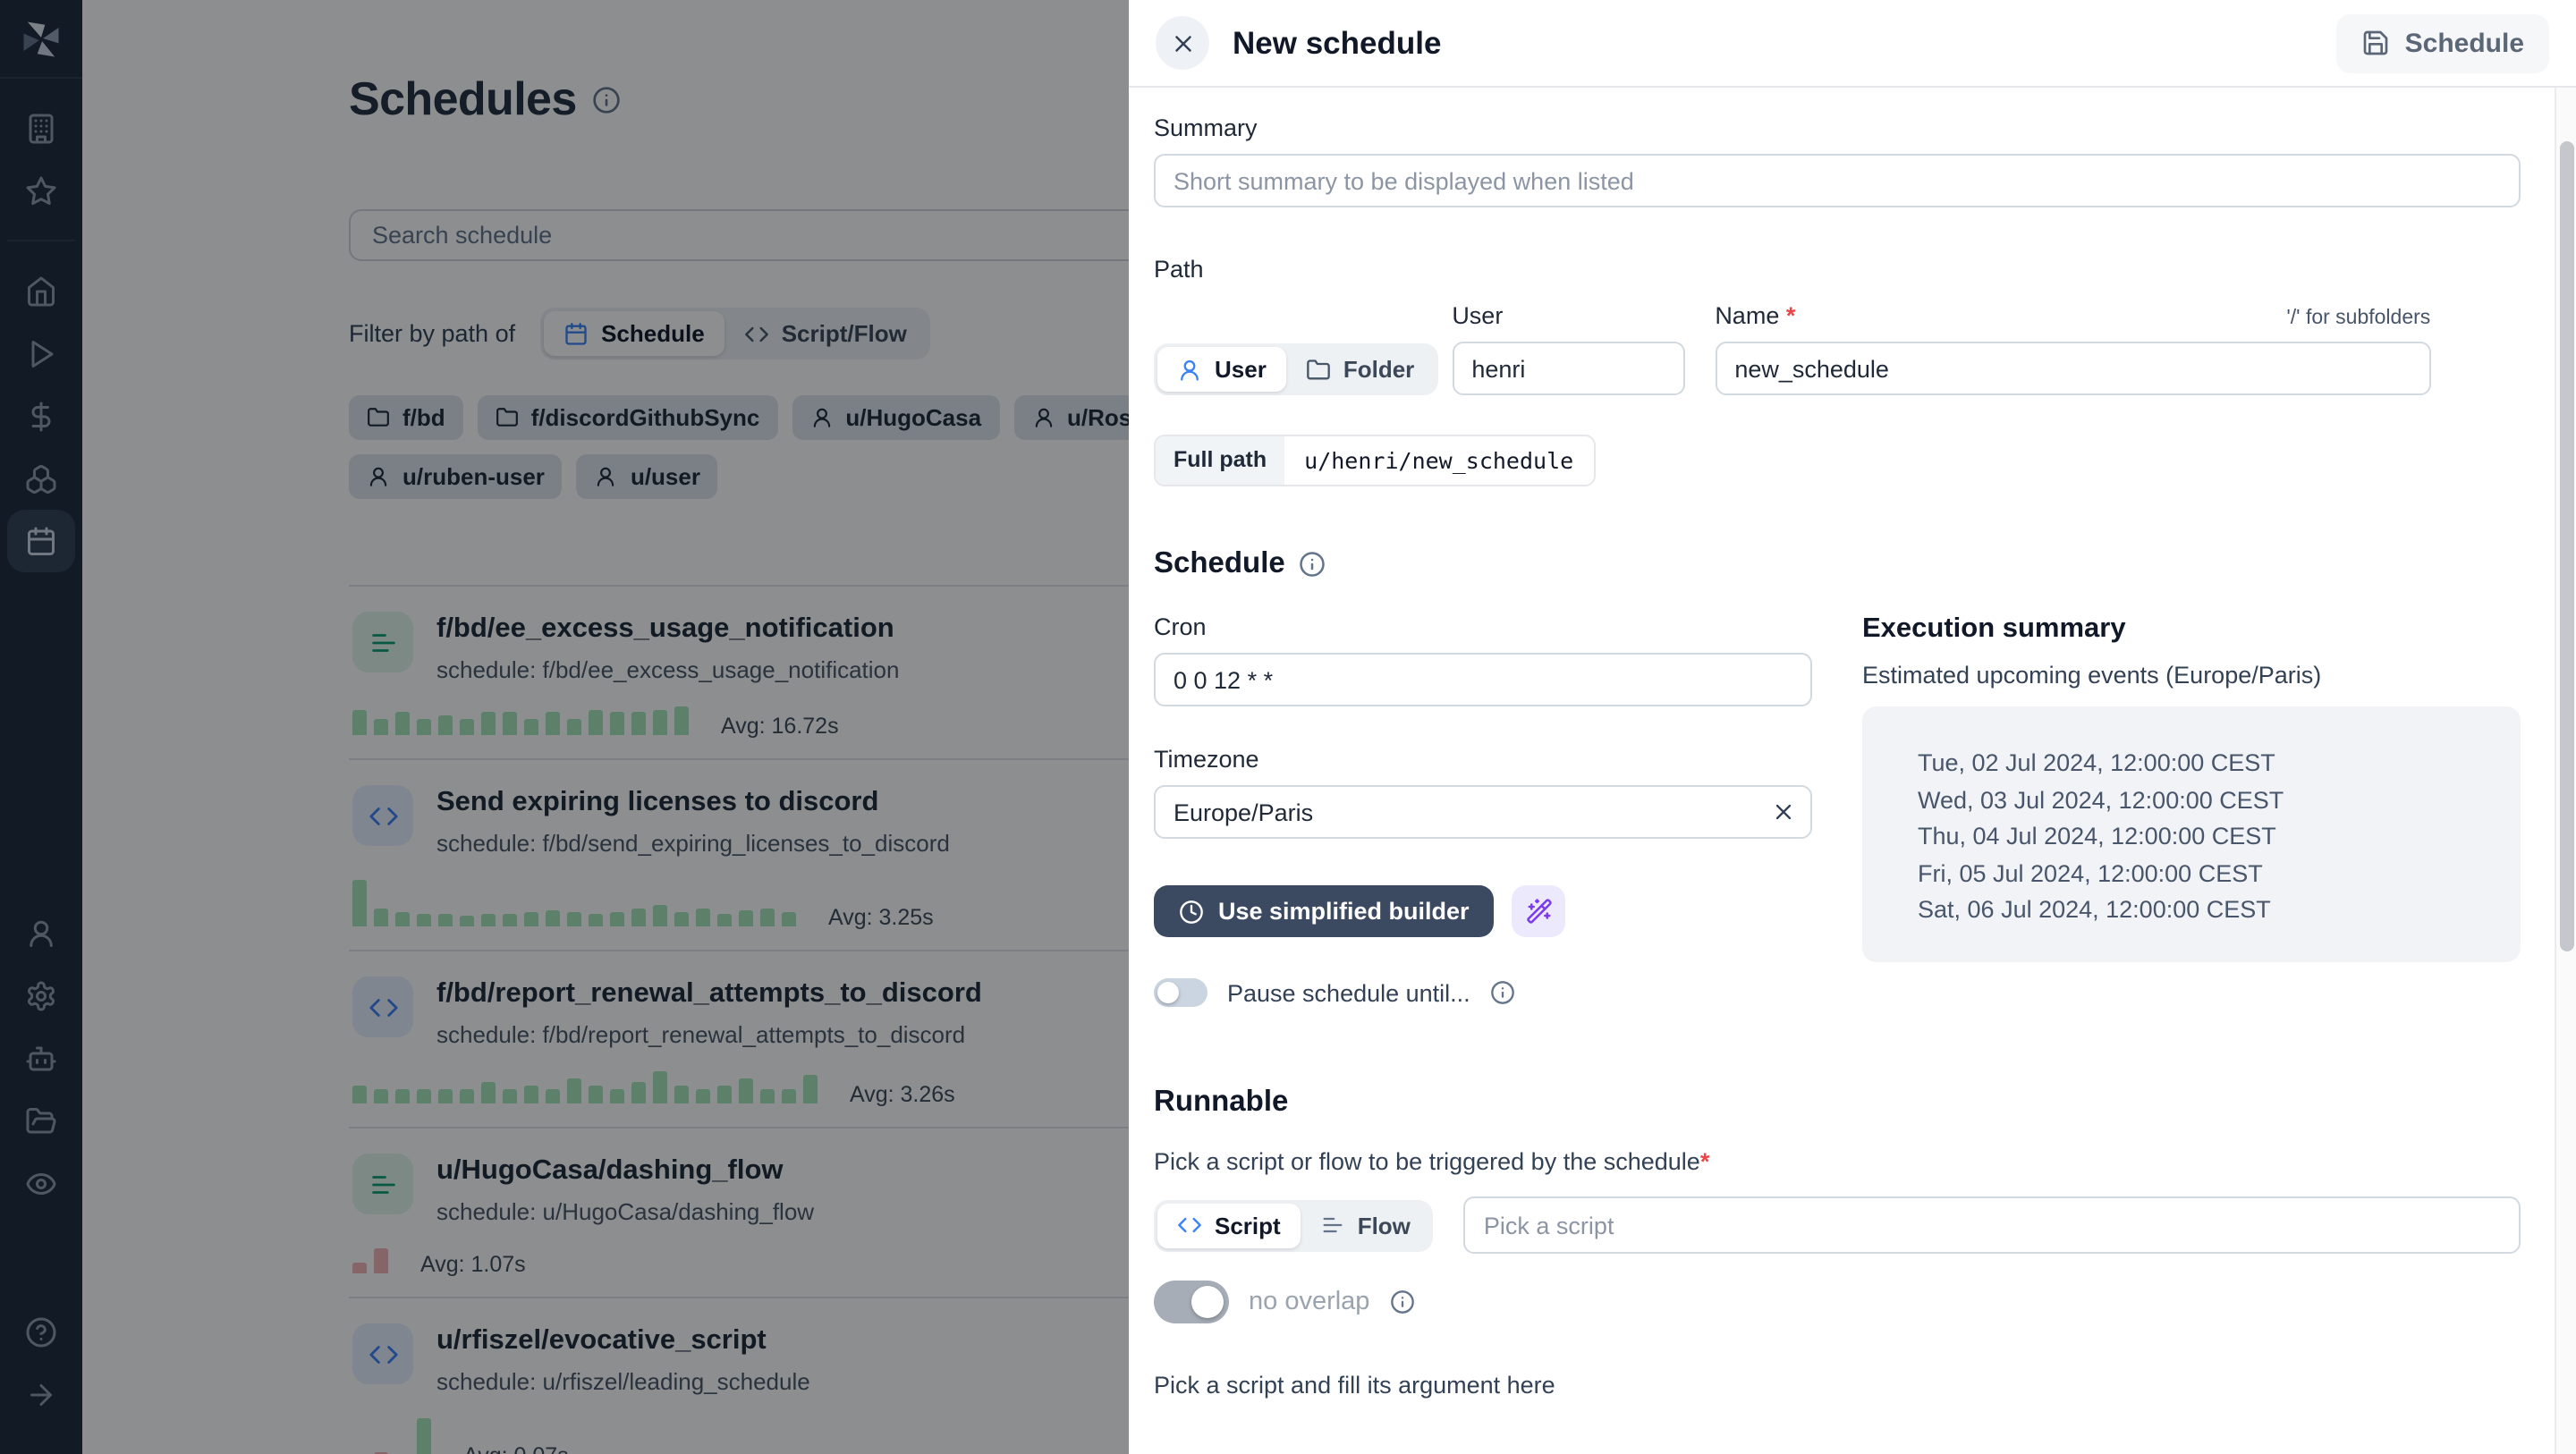 The image size is (2576, 1454). Describe the element at coordinates (1483, 812) in the screenshot. I see `timezone-input` at that location.